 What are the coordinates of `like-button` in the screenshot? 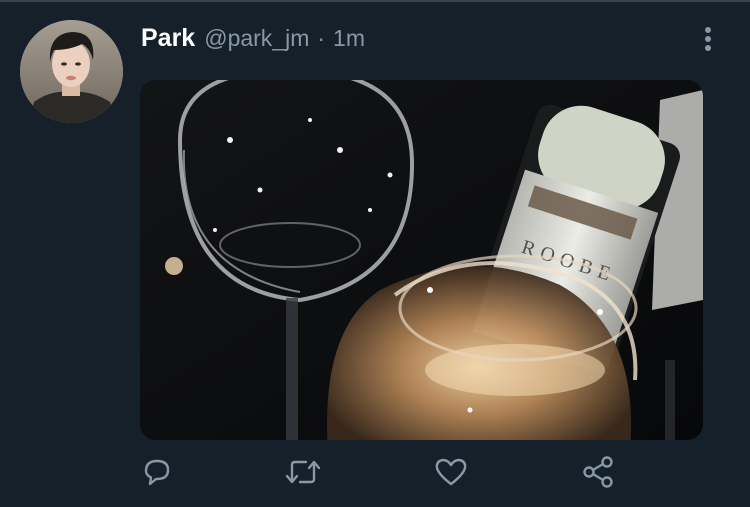 It's located at (451, 472).